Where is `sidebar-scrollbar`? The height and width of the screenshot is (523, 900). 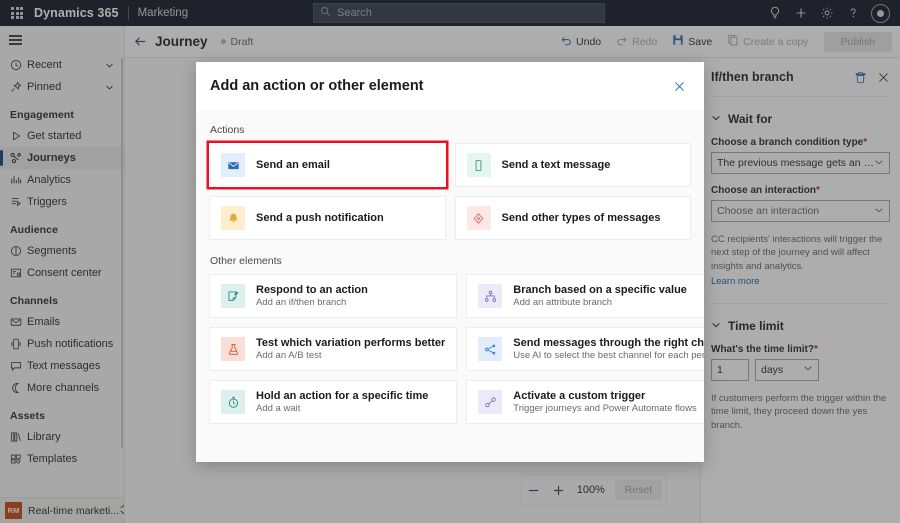 sidebar-scrollbar is located at coordinates (121, 253).